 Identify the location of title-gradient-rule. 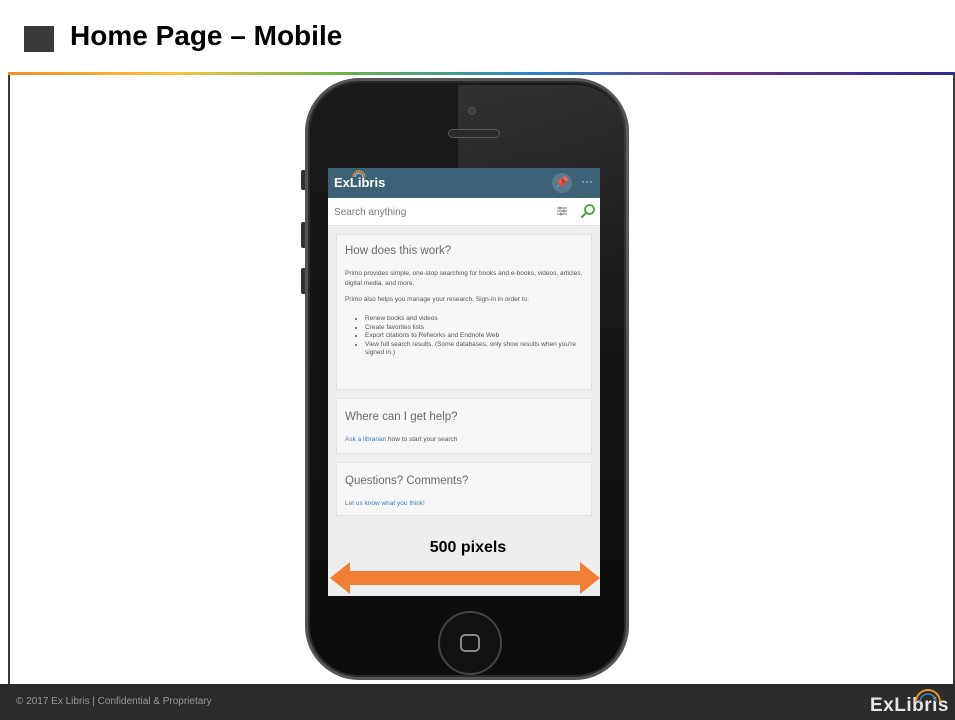
(481, 73).